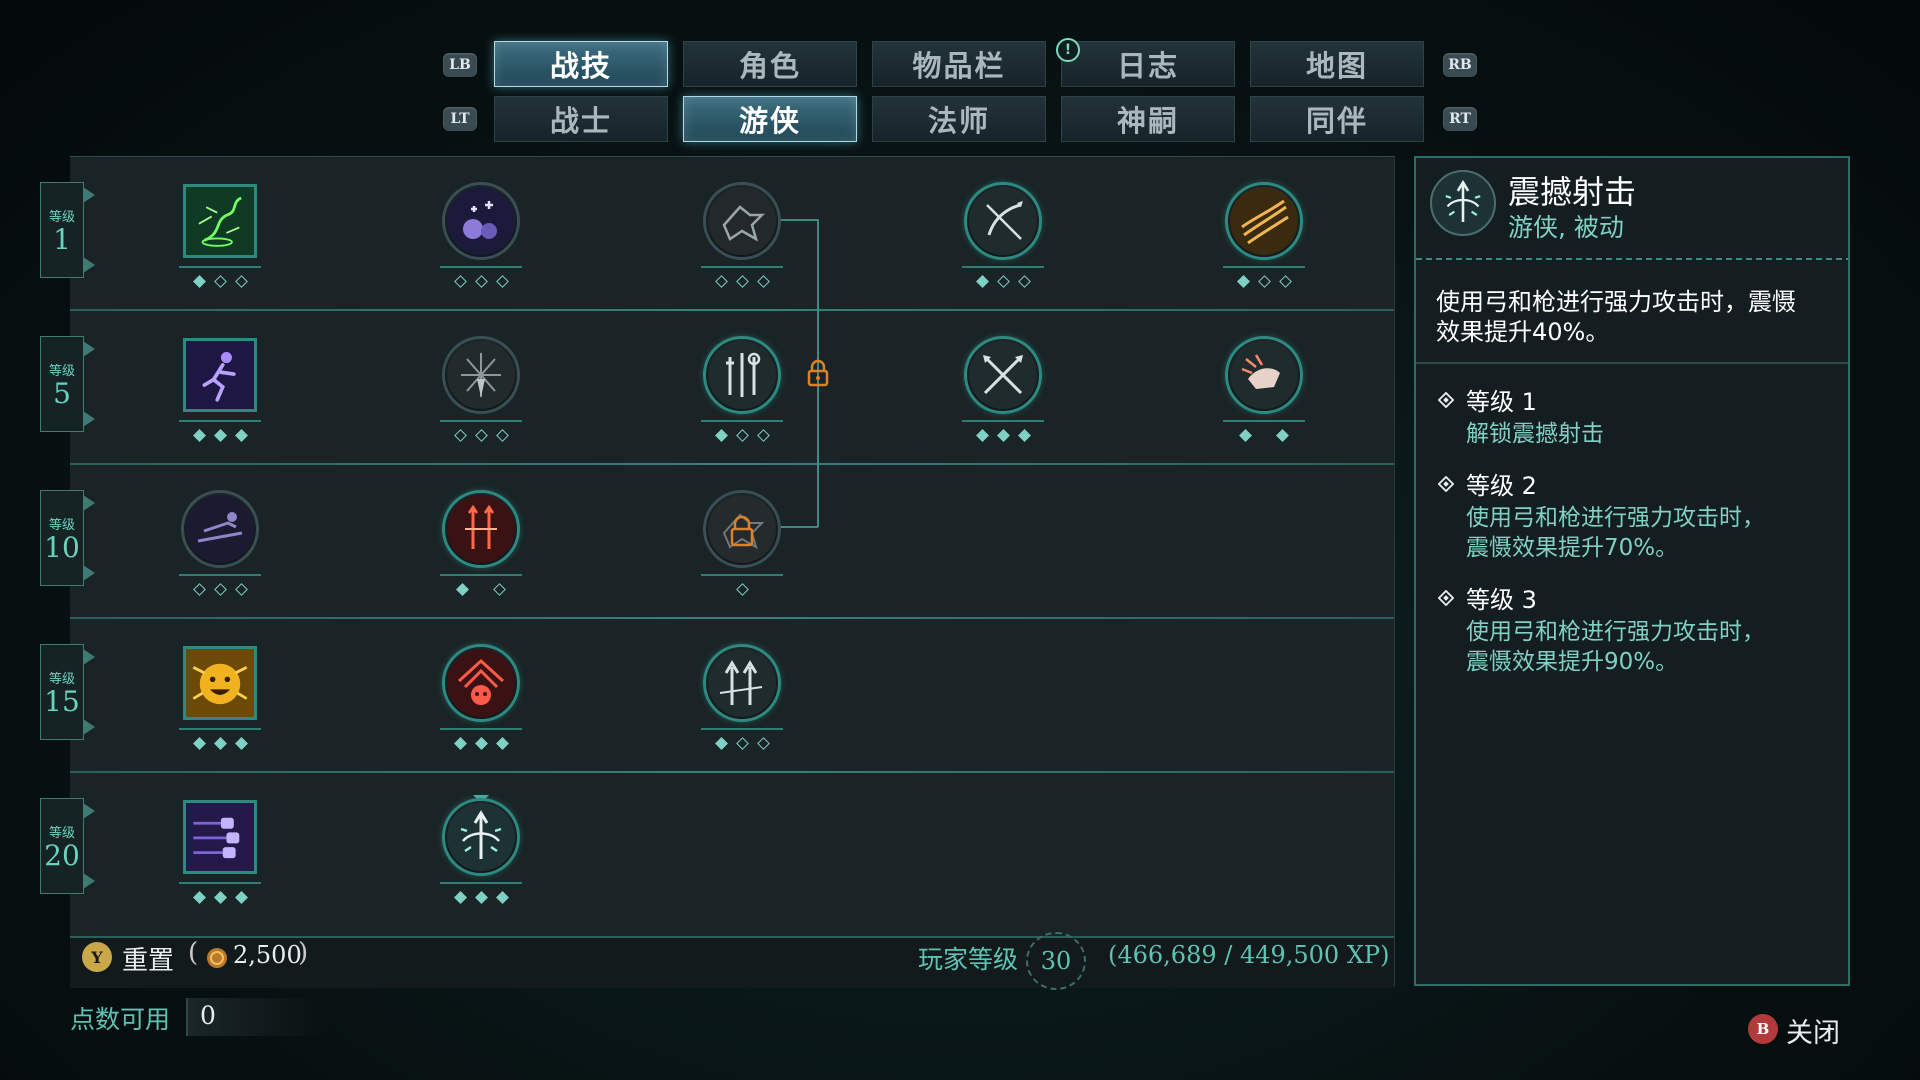  I want to click on dagger-burst-icon, so click(481, 375).